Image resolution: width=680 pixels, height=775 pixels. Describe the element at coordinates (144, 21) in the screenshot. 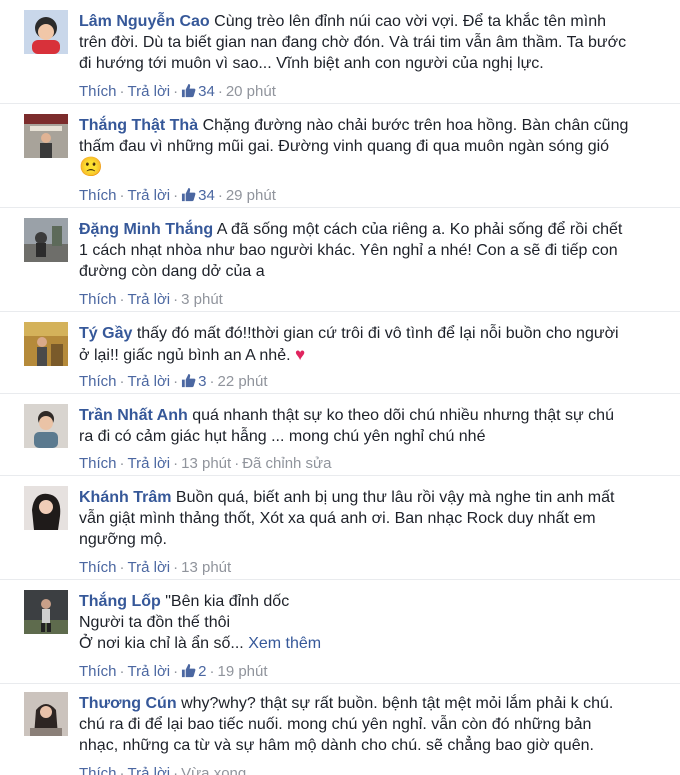

I see `comment-author-link: Lâm Nguyễn Cao` at that location.